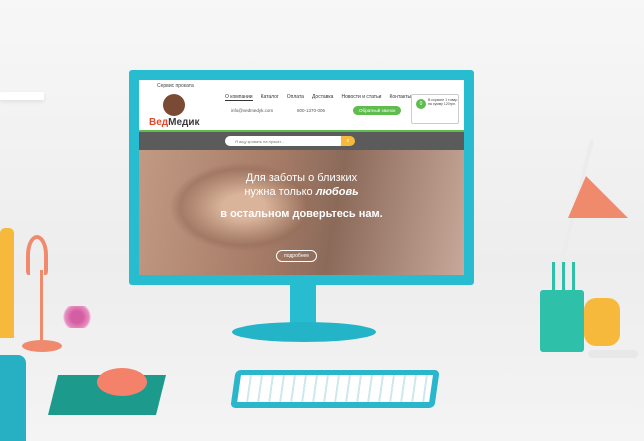 This screenshot has width=644, height=441. I want to click on monitor-neck, so click(303, 306).